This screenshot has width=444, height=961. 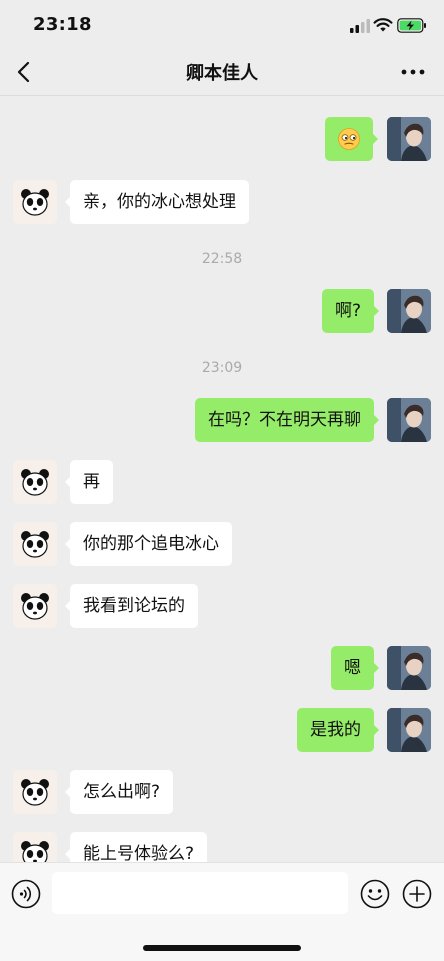 I want to click on message-bubble: 你的那个追电冰心, so click(x=148, y=544).